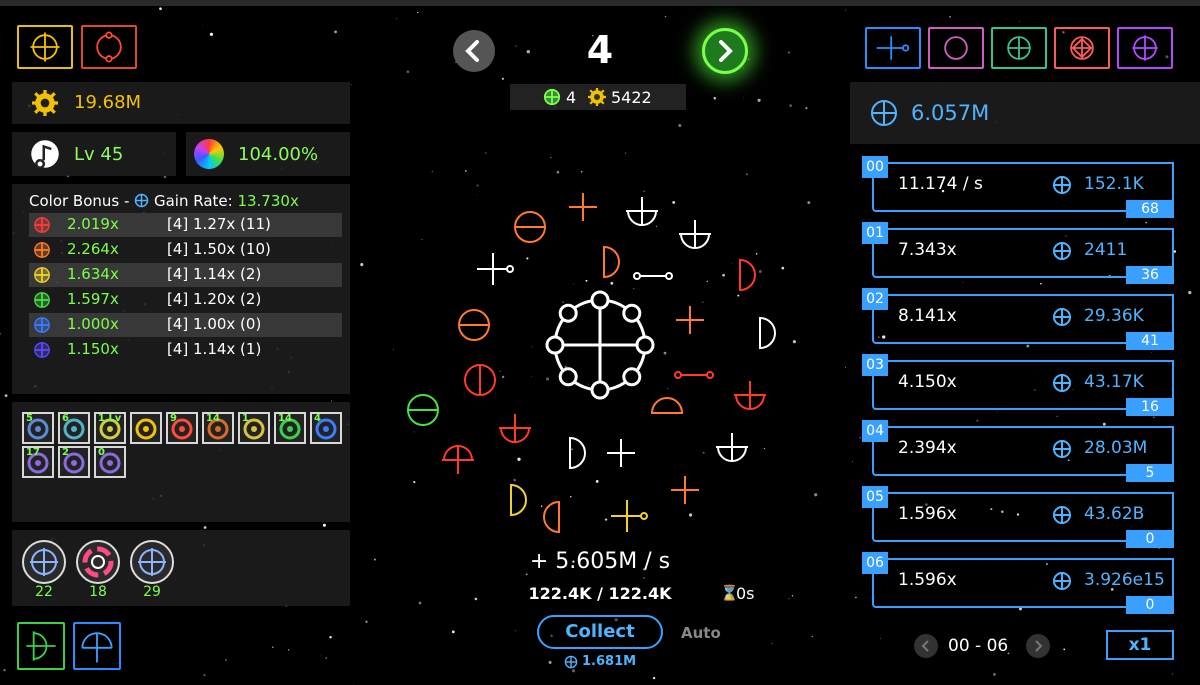 Image resolution: width=1200 pixels, height=685 pixels. Describe the element at coordinates (1019, 48) in the screenshot. I see `symbol-ring-nodes-tab` at that location.